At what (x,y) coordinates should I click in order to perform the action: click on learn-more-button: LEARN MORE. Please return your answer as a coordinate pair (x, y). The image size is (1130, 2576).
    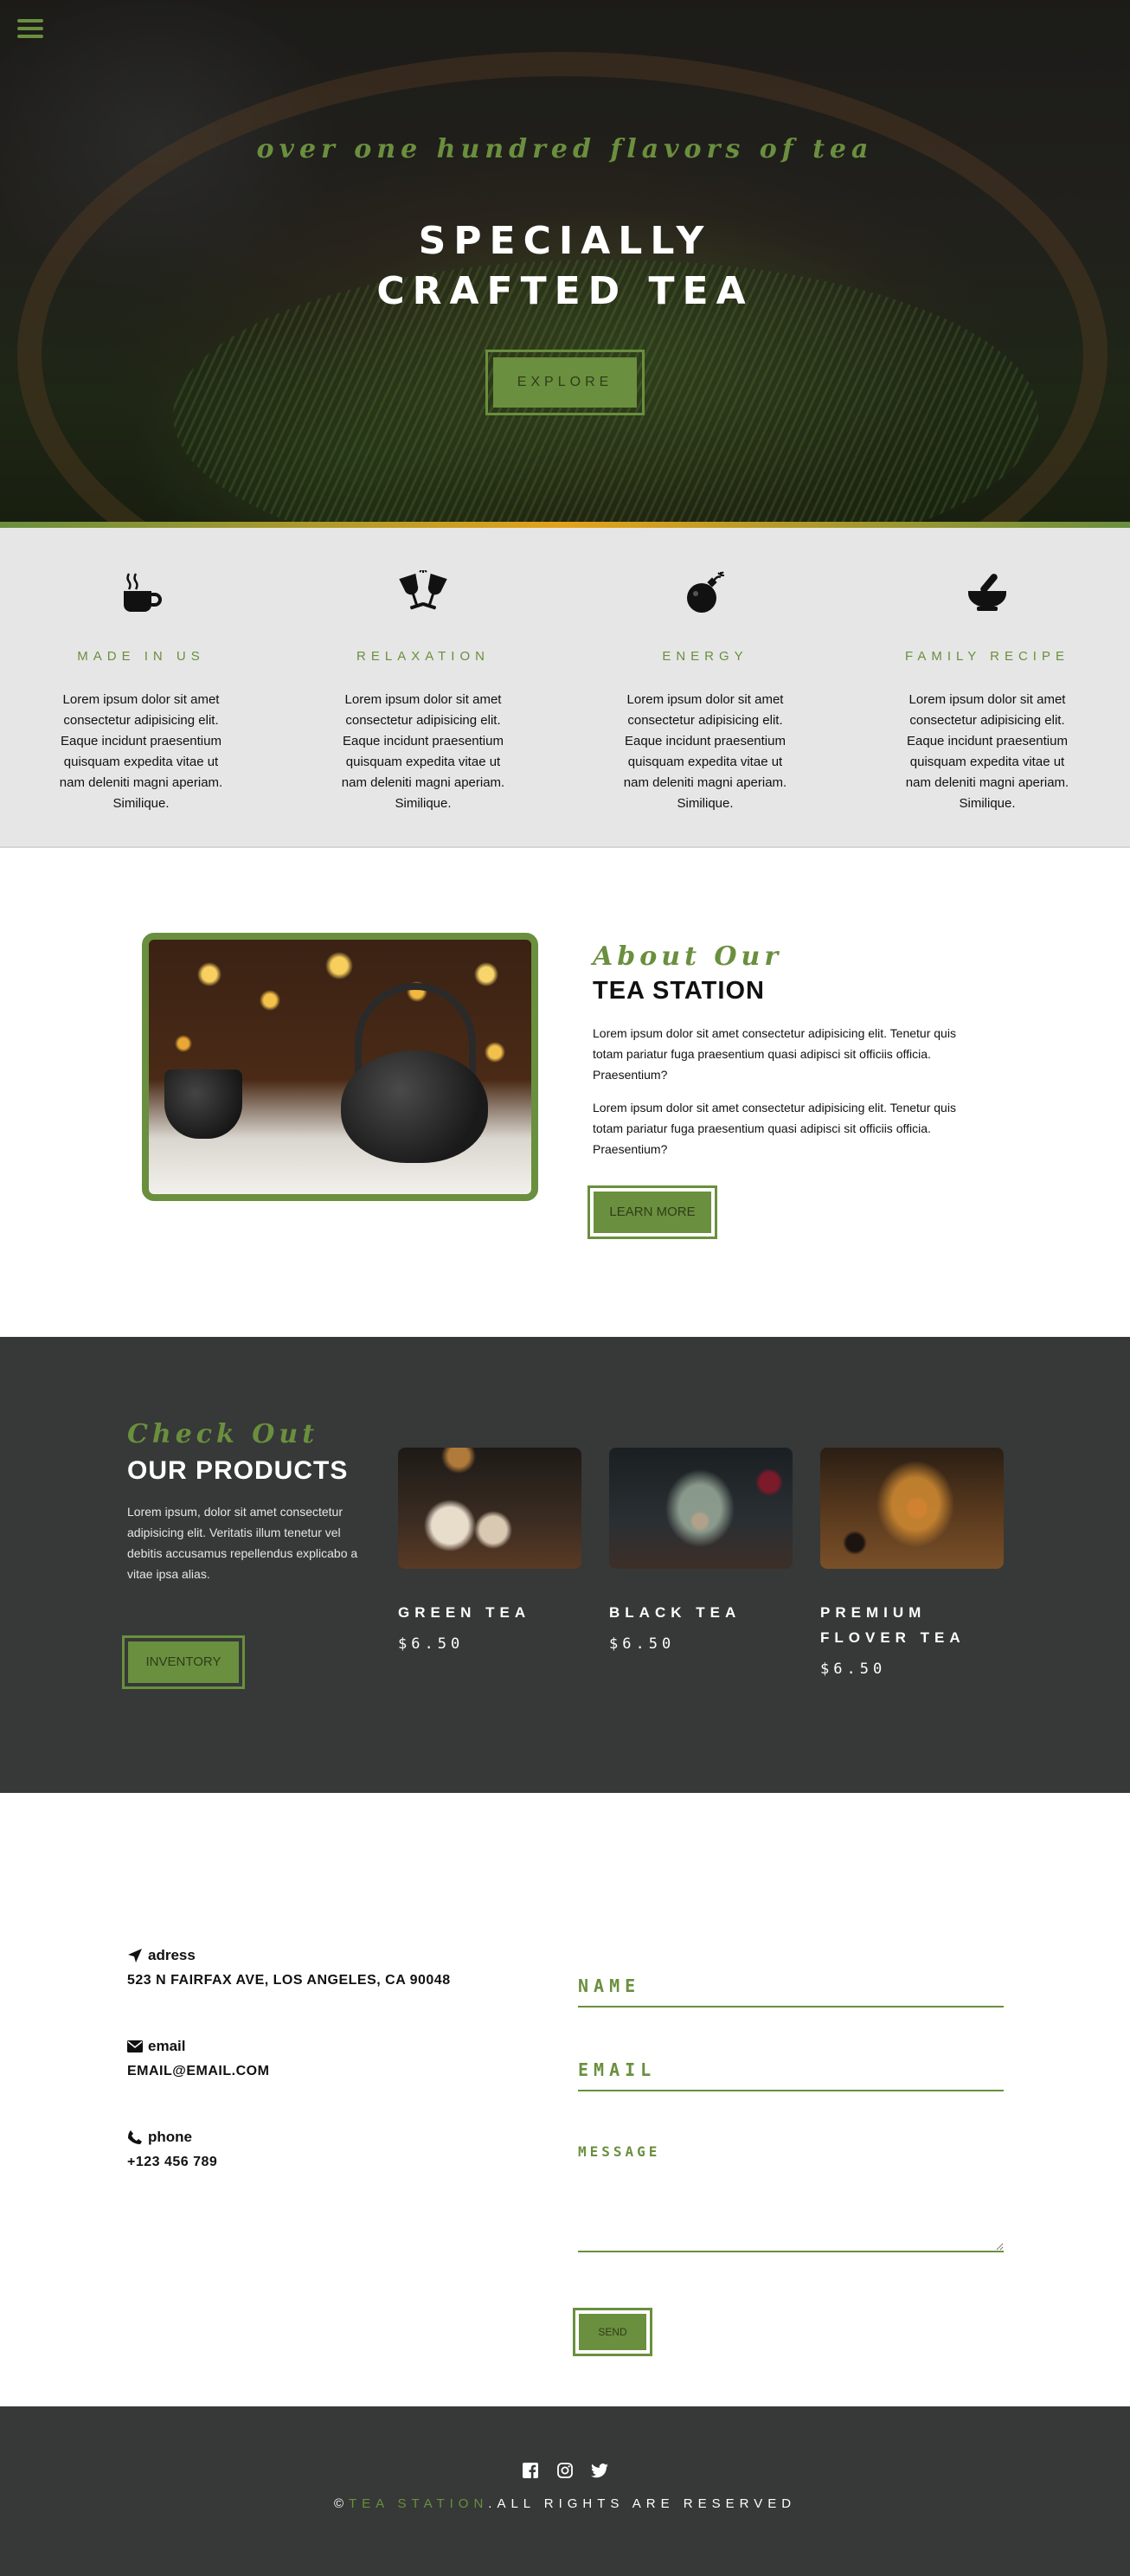
    Looking at the image, I should click on (652, 1212).